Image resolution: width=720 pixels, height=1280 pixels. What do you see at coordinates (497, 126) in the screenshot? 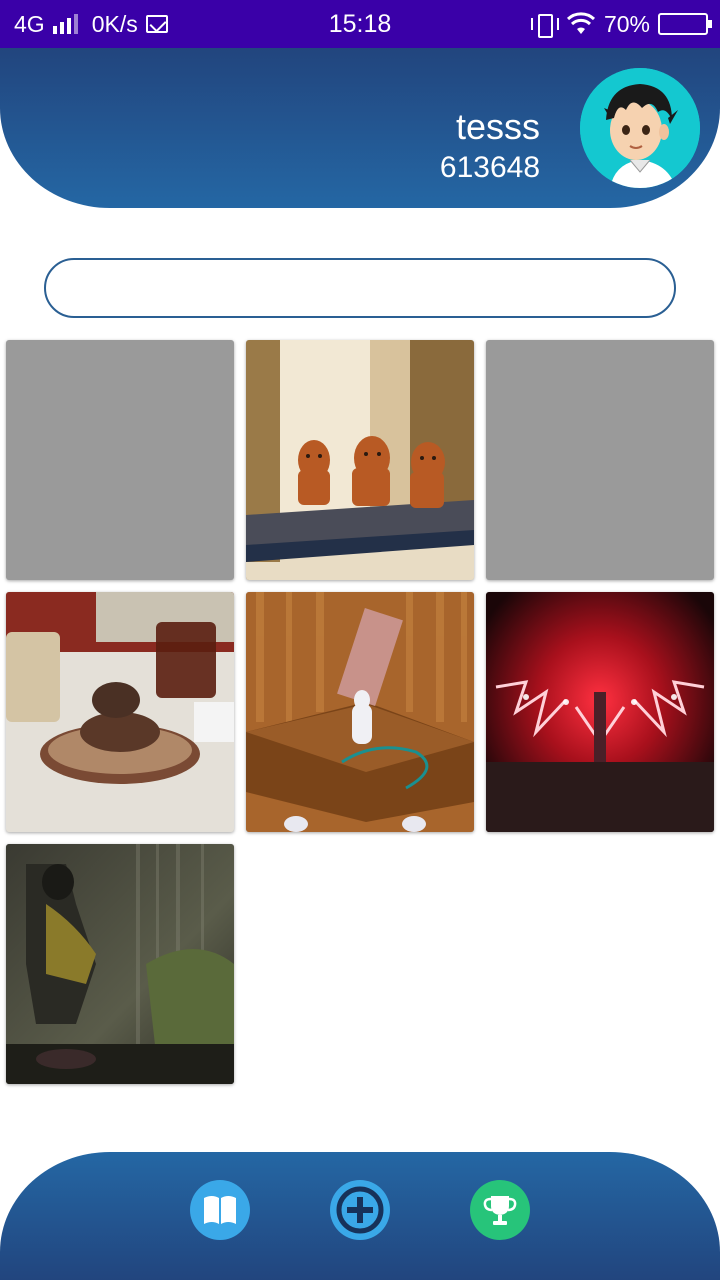
I see `username: tesss` at bounding box center [497, 126].